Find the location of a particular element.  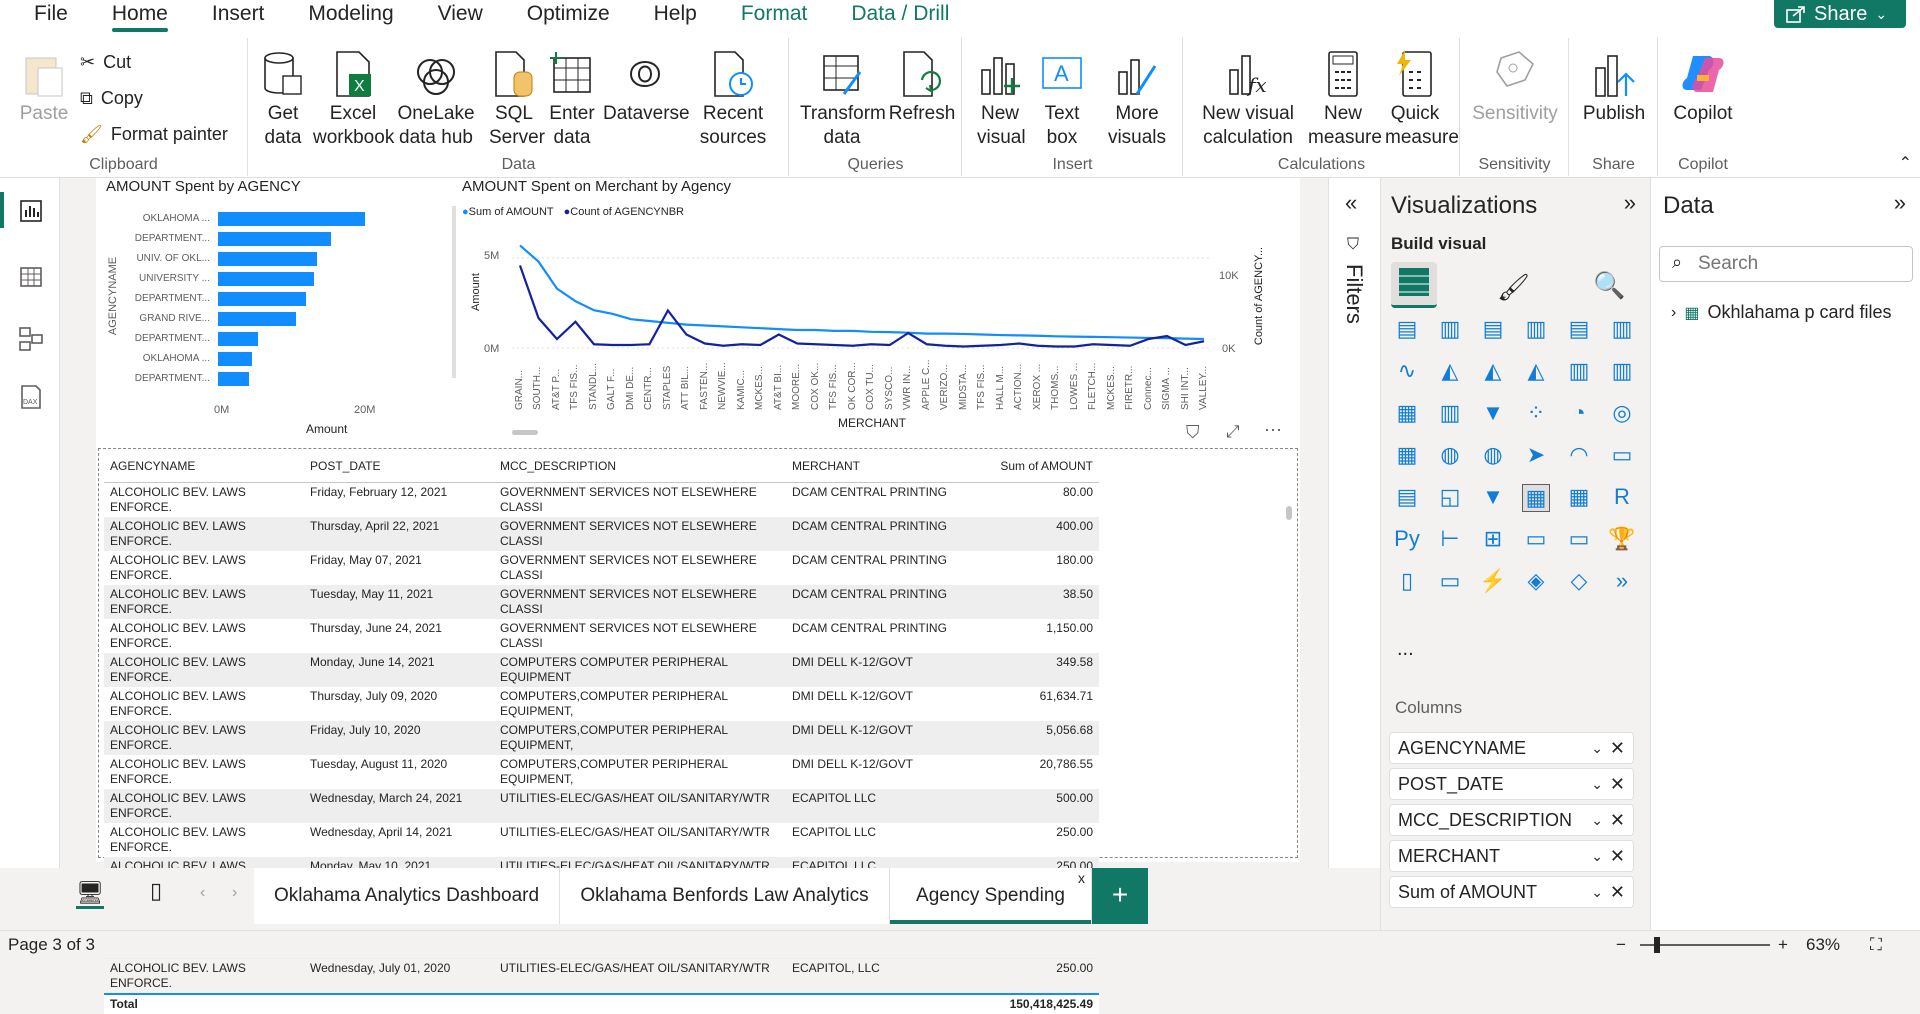

table-scrollbar is located at coordinates (1289, 513).